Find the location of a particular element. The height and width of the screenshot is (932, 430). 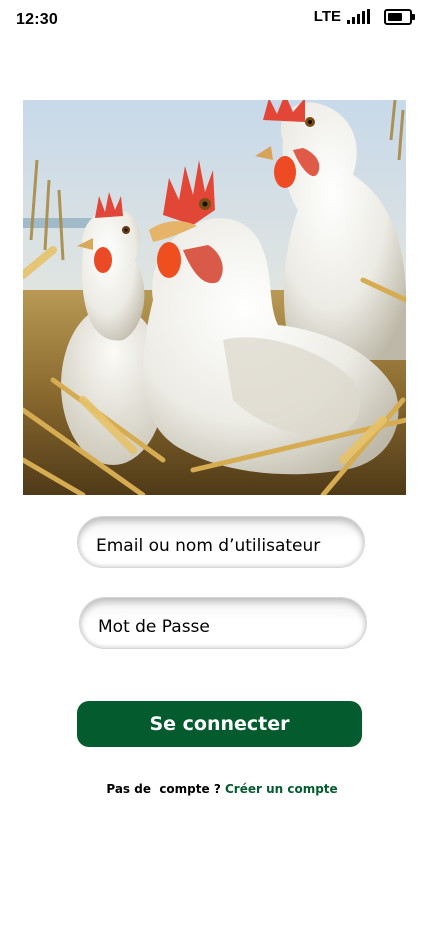

email-field-container is located at coordinates (221, 542).